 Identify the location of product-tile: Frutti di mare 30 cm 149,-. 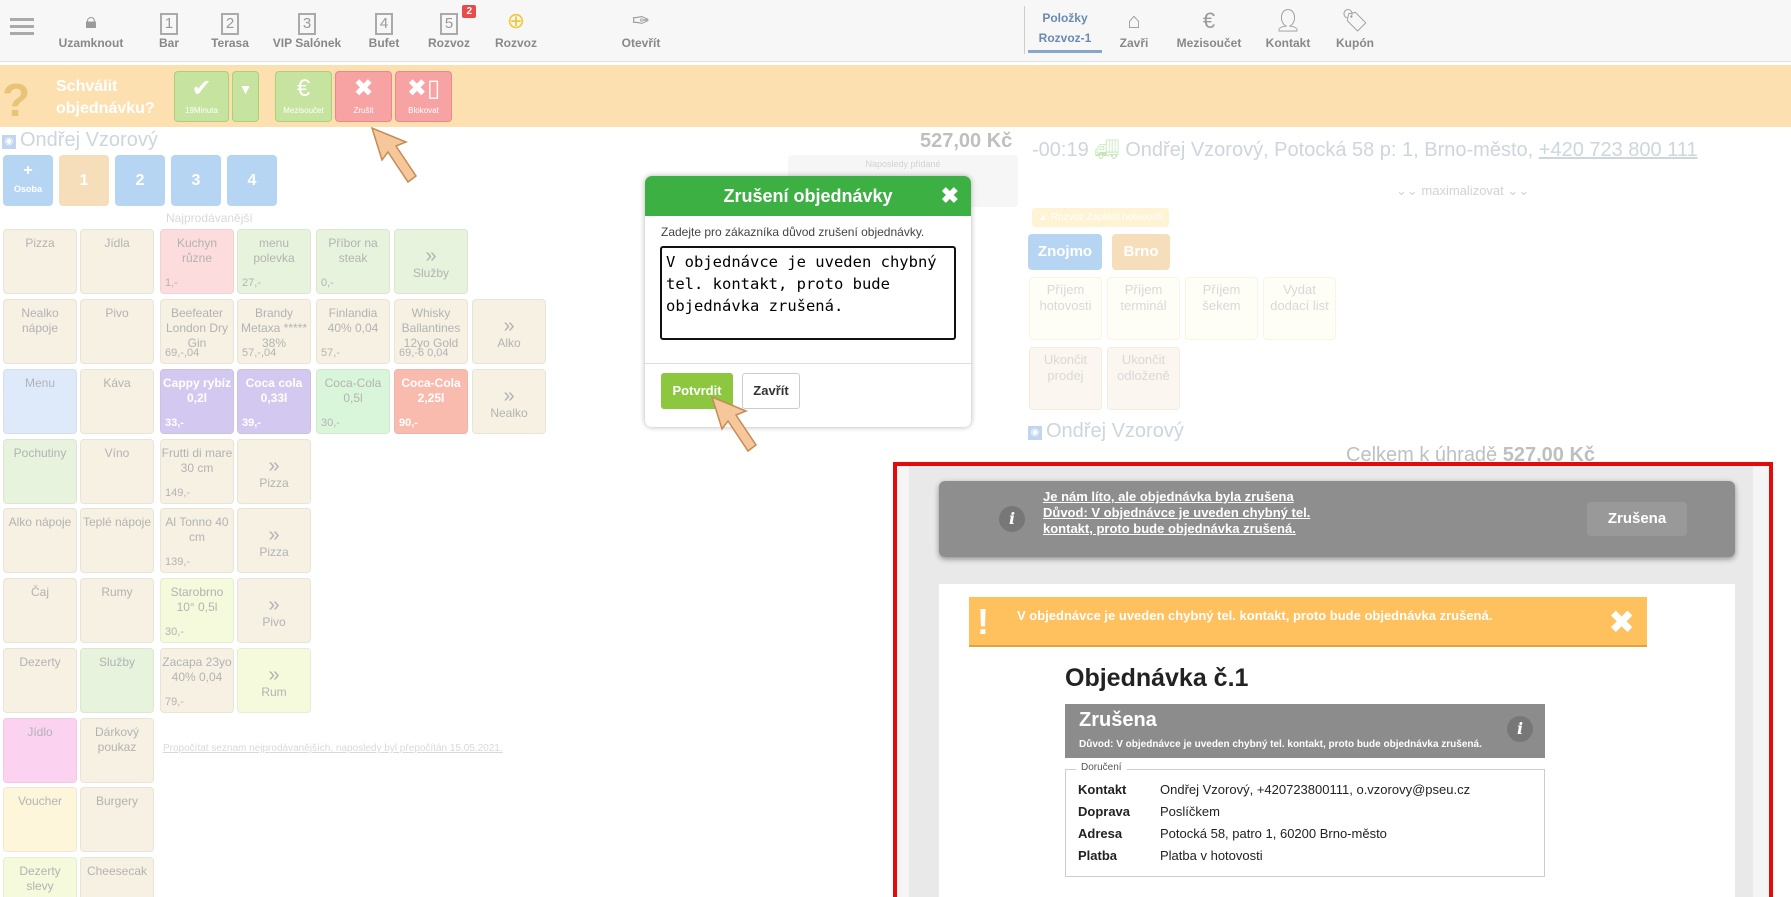
(197, 471).